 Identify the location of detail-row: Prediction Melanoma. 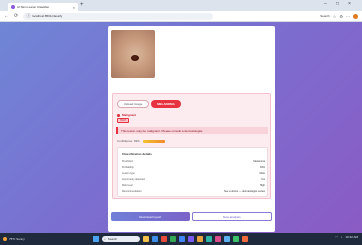
(193, 162).